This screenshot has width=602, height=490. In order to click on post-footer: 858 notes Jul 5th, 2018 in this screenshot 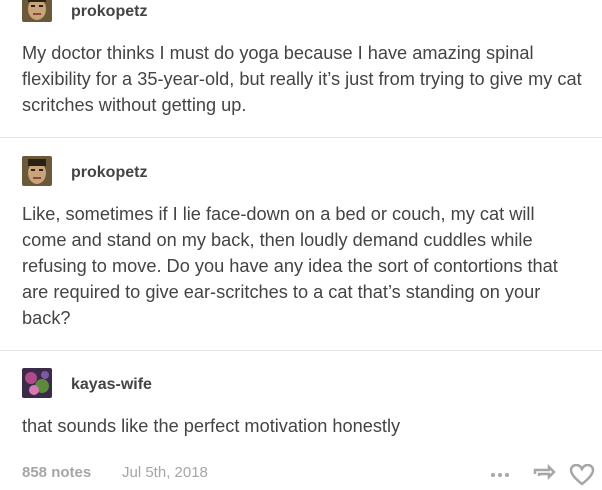, I will do `click(312, 474)`.